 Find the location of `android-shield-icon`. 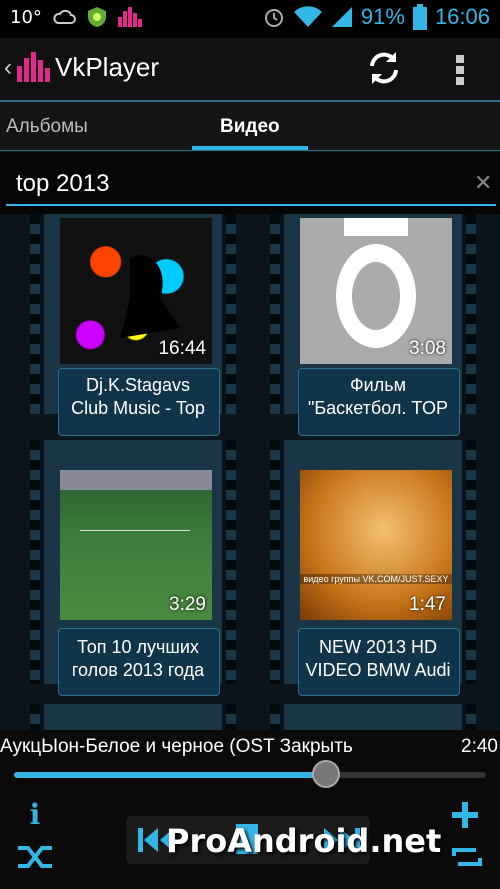

android-shield-icon is located at coordinates (96, 17).